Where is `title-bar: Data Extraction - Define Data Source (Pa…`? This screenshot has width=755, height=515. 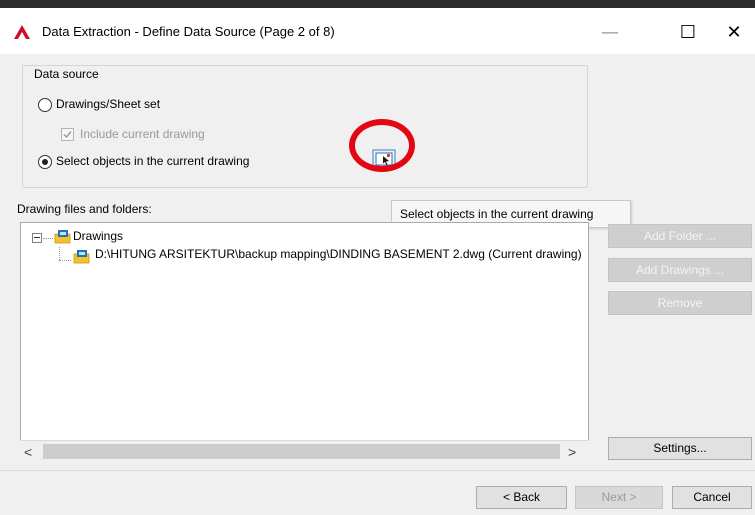 title-bar: Data Extraction - Define Data Source (Pa… is located at coordinates (377, 31).